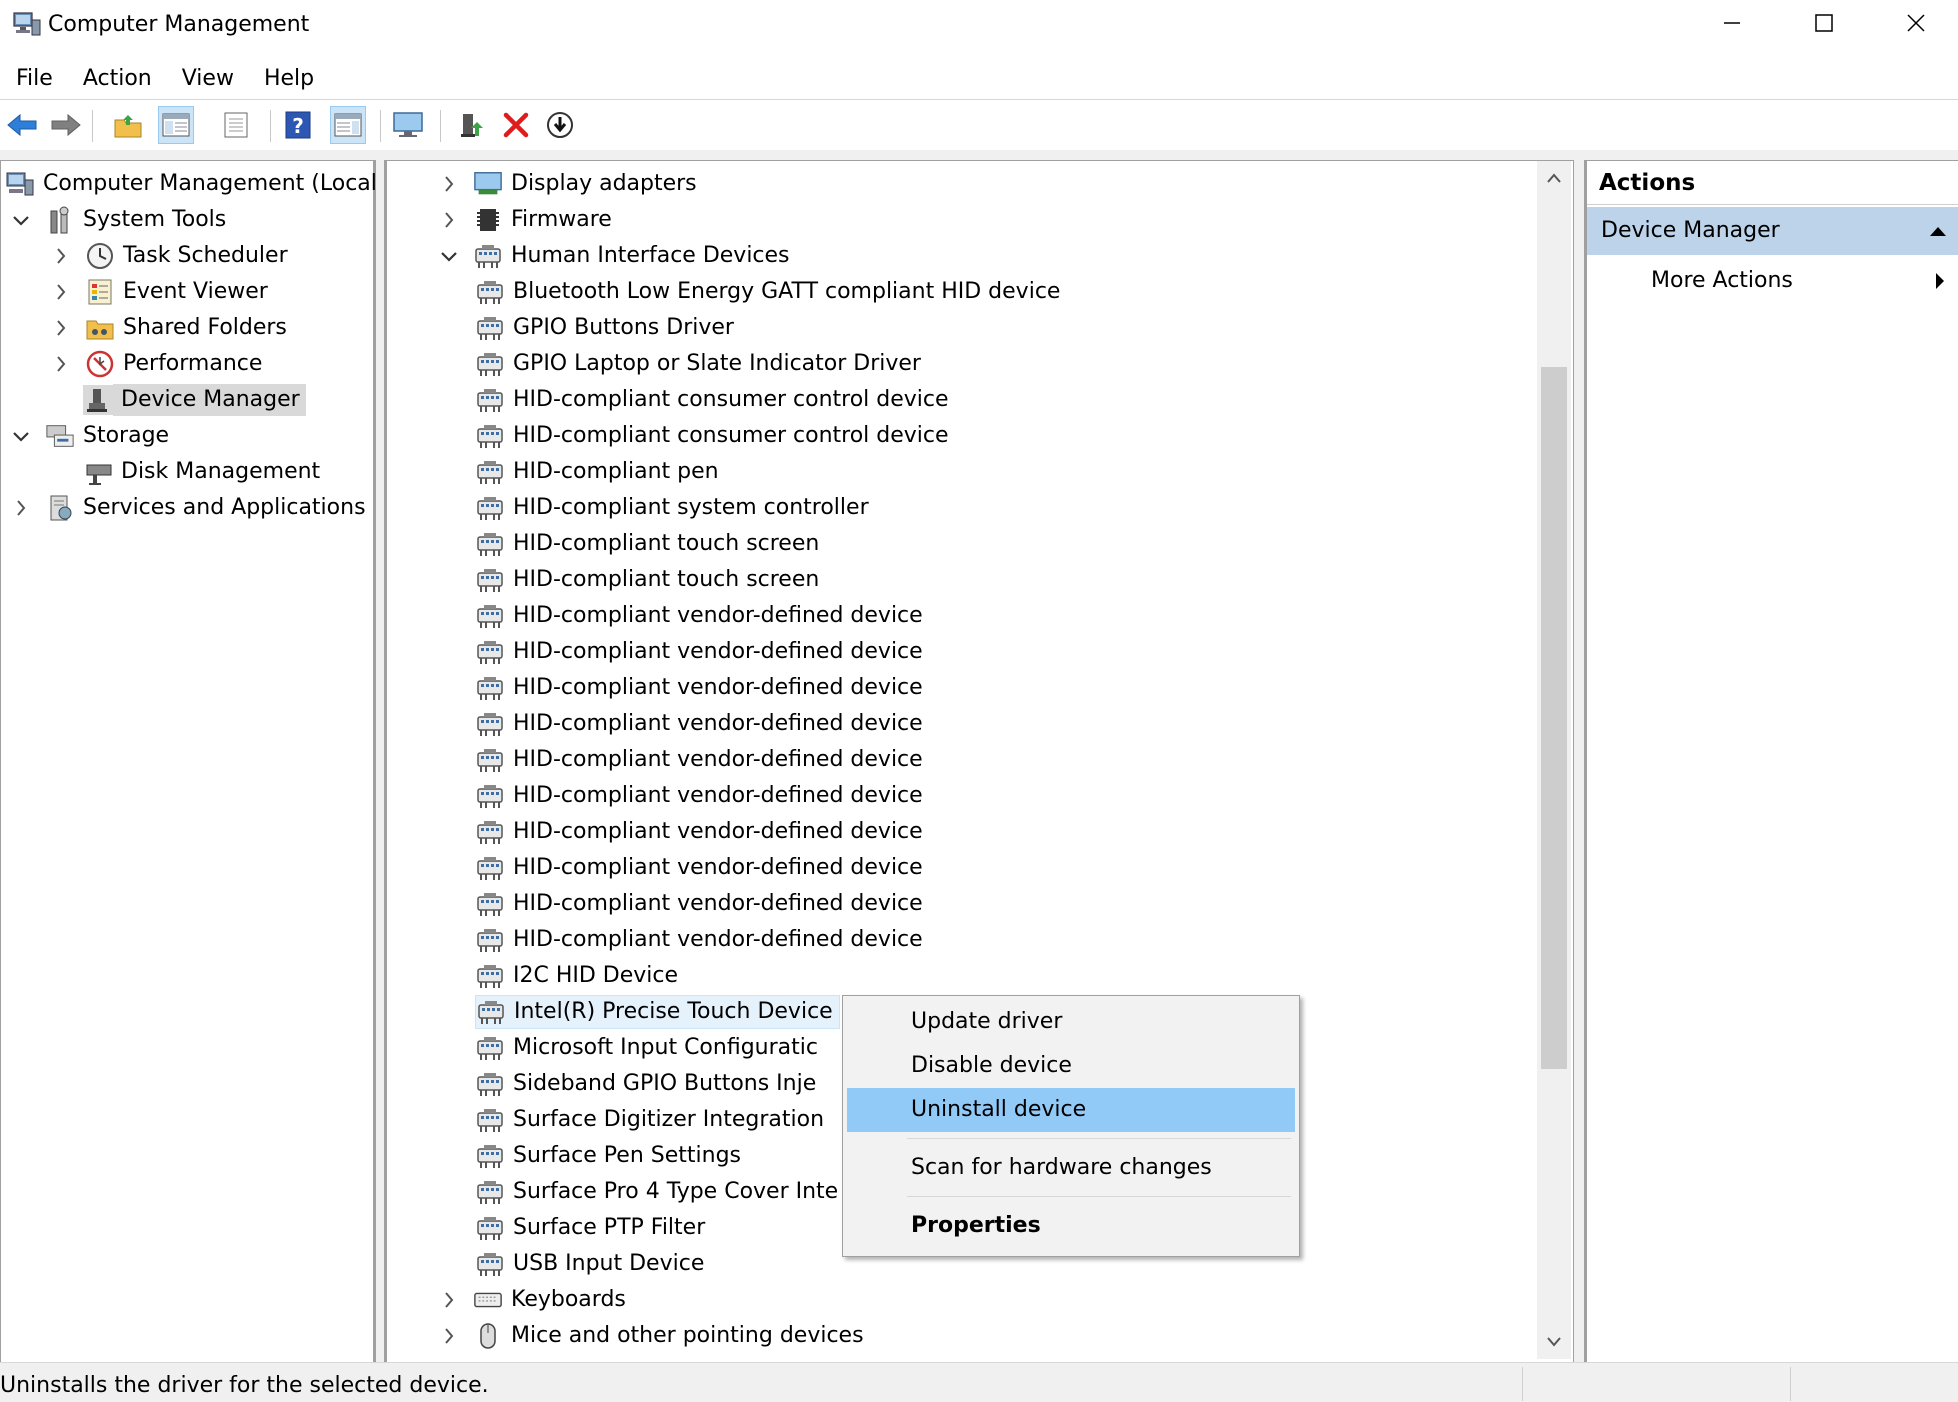  Describe the element at coordinates (579, 976) in the screenshot. I see `device-item: I2C HID Device` at that location.